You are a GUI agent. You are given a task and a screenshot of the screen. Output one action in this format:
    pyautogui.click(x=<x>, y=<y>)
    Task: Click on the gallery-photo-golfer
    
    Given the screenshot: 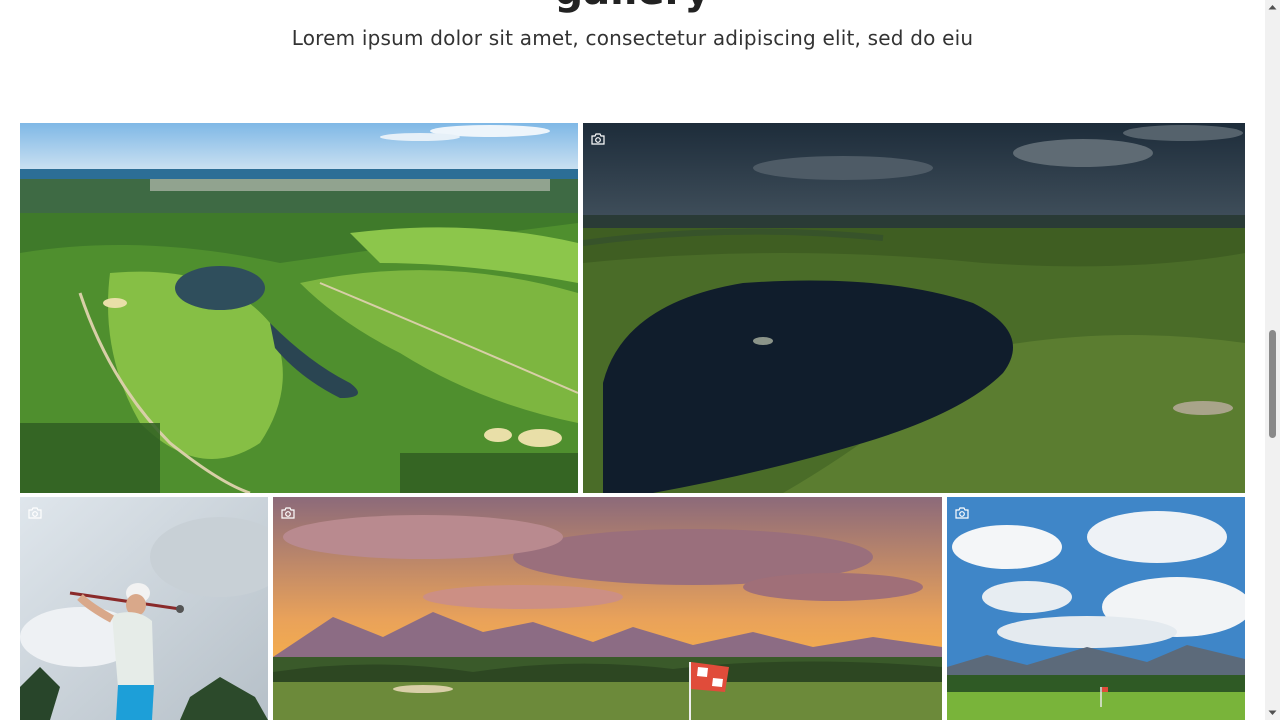 What is the action you would take?
    pyautogui.click(x=144, y=608)
    